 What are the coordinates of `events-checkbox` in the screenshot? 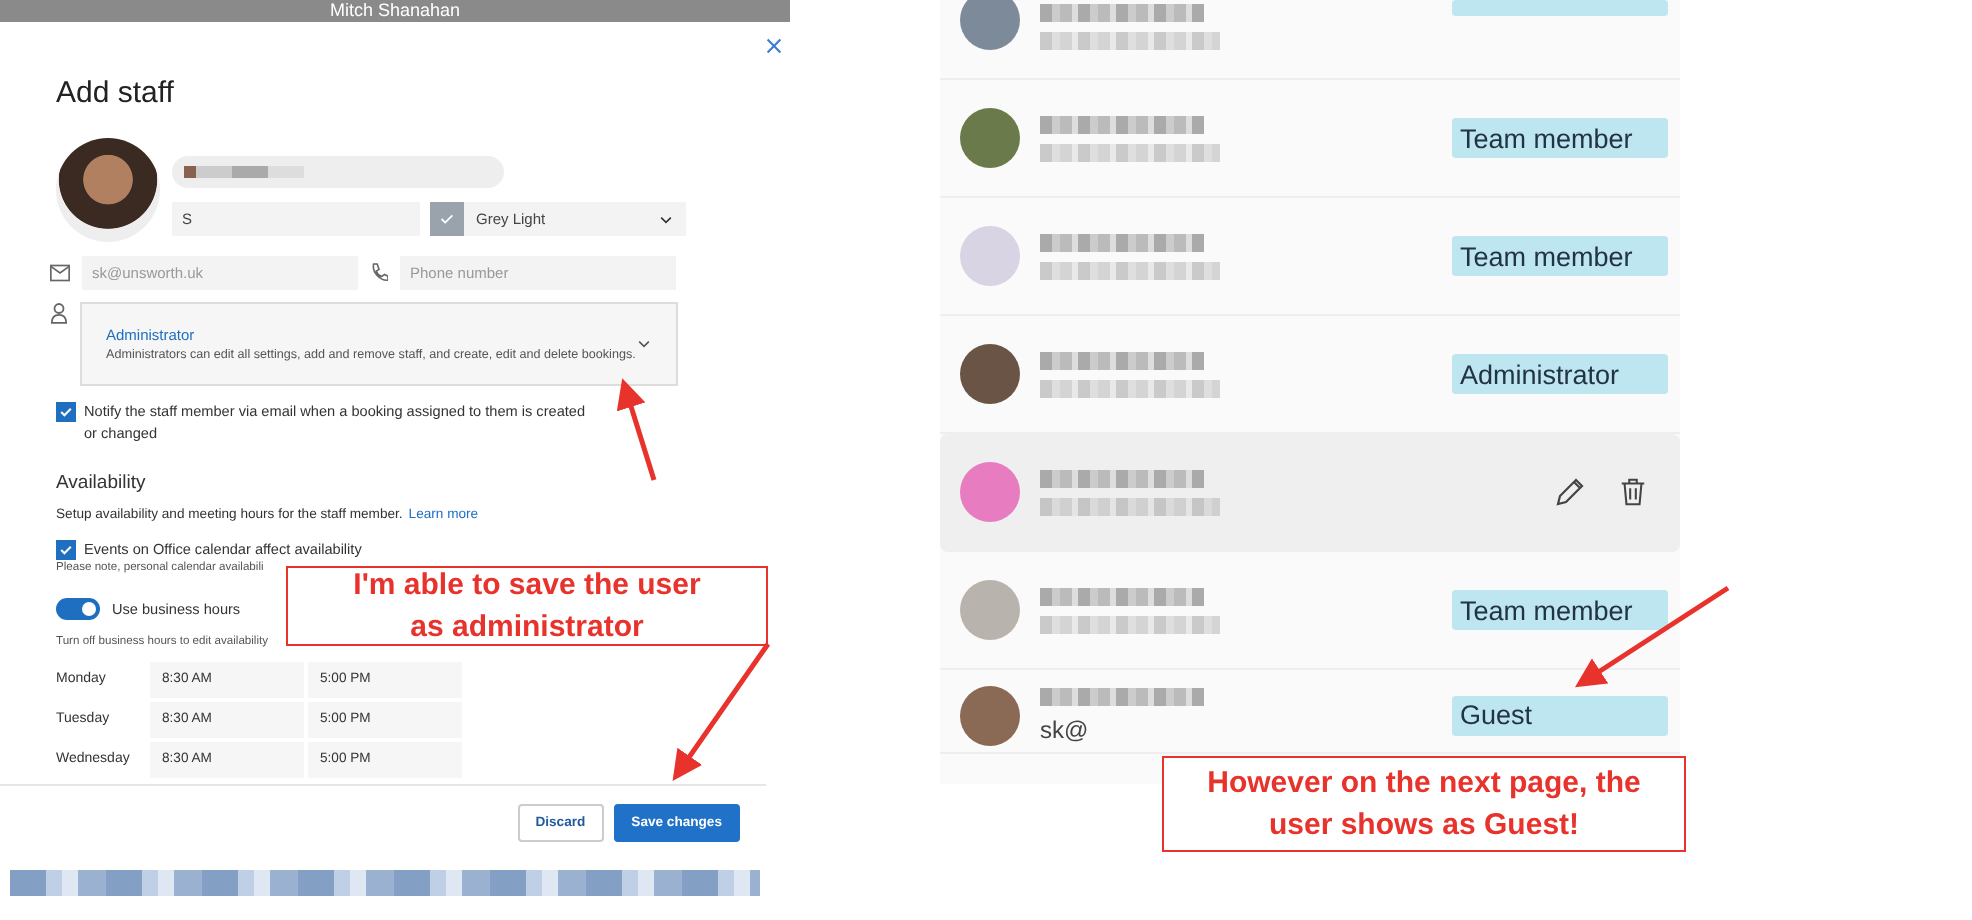 It's located at (66, 550).